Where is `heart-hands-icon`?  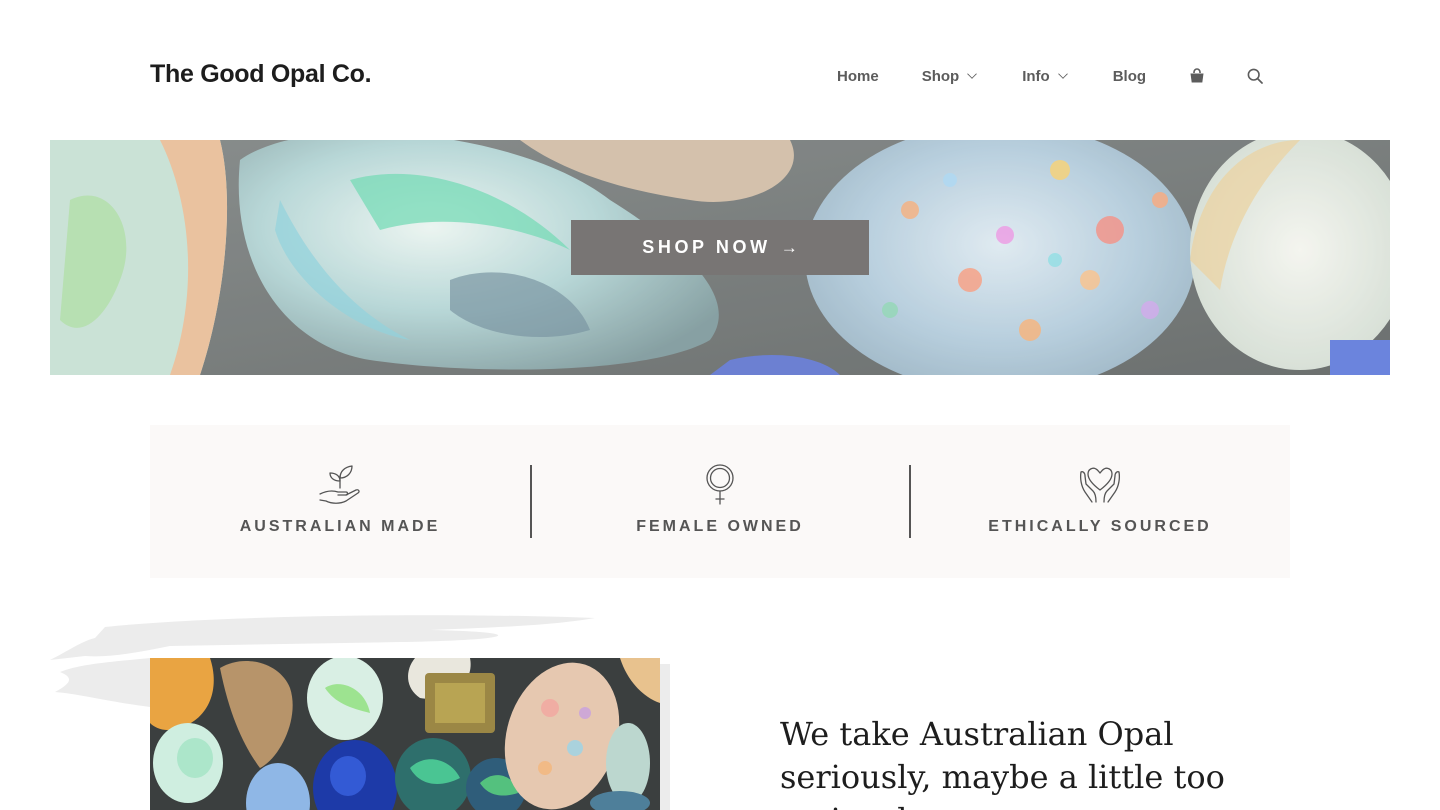
heart-hands-icon is located at coordinates (1100, 485).